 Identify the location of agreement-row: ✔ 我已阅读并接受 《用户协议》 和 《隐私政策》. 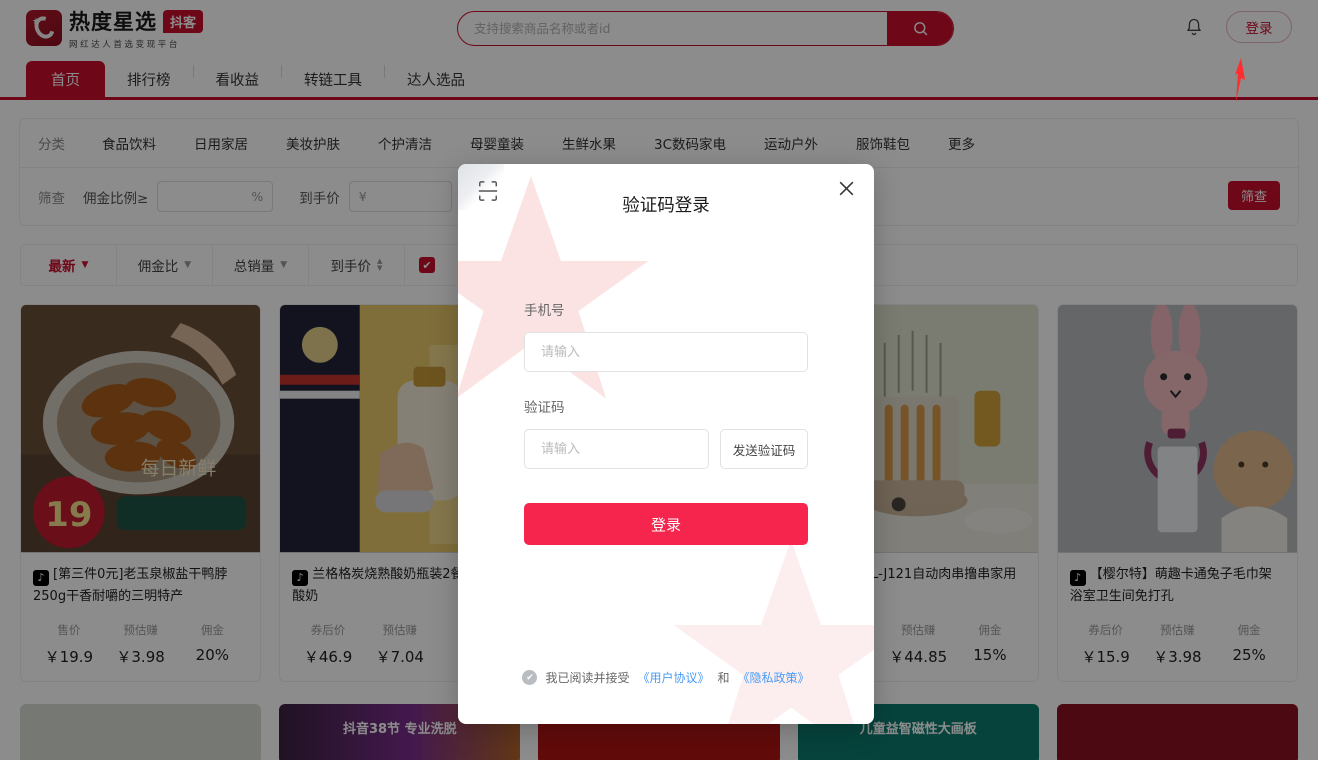
(666, 677).